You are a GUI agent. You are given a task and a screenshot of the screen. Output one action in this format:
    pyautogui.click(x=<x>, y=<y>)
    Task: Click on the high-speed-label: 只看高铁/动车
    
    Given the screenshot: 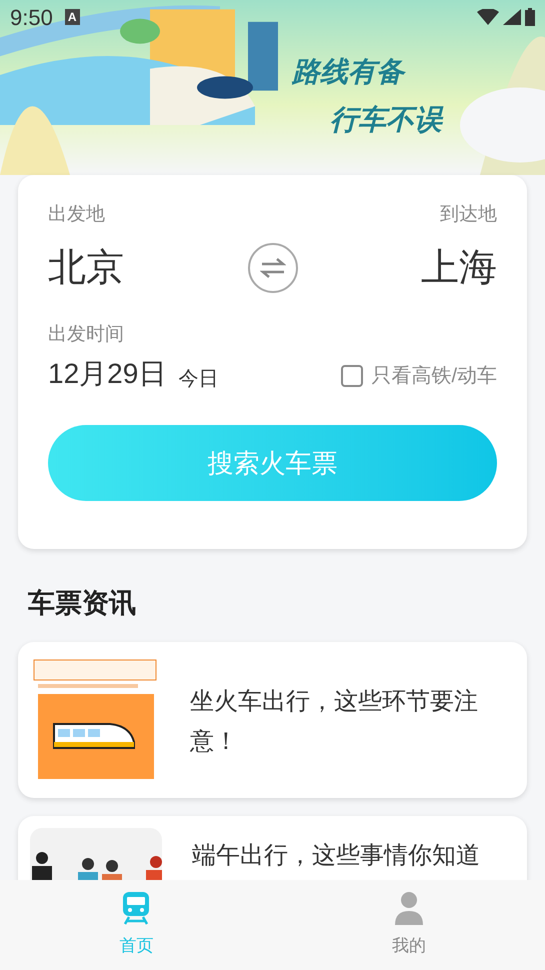 What is the action you would take?
    pyautogui.click(x=434, y=376)
    